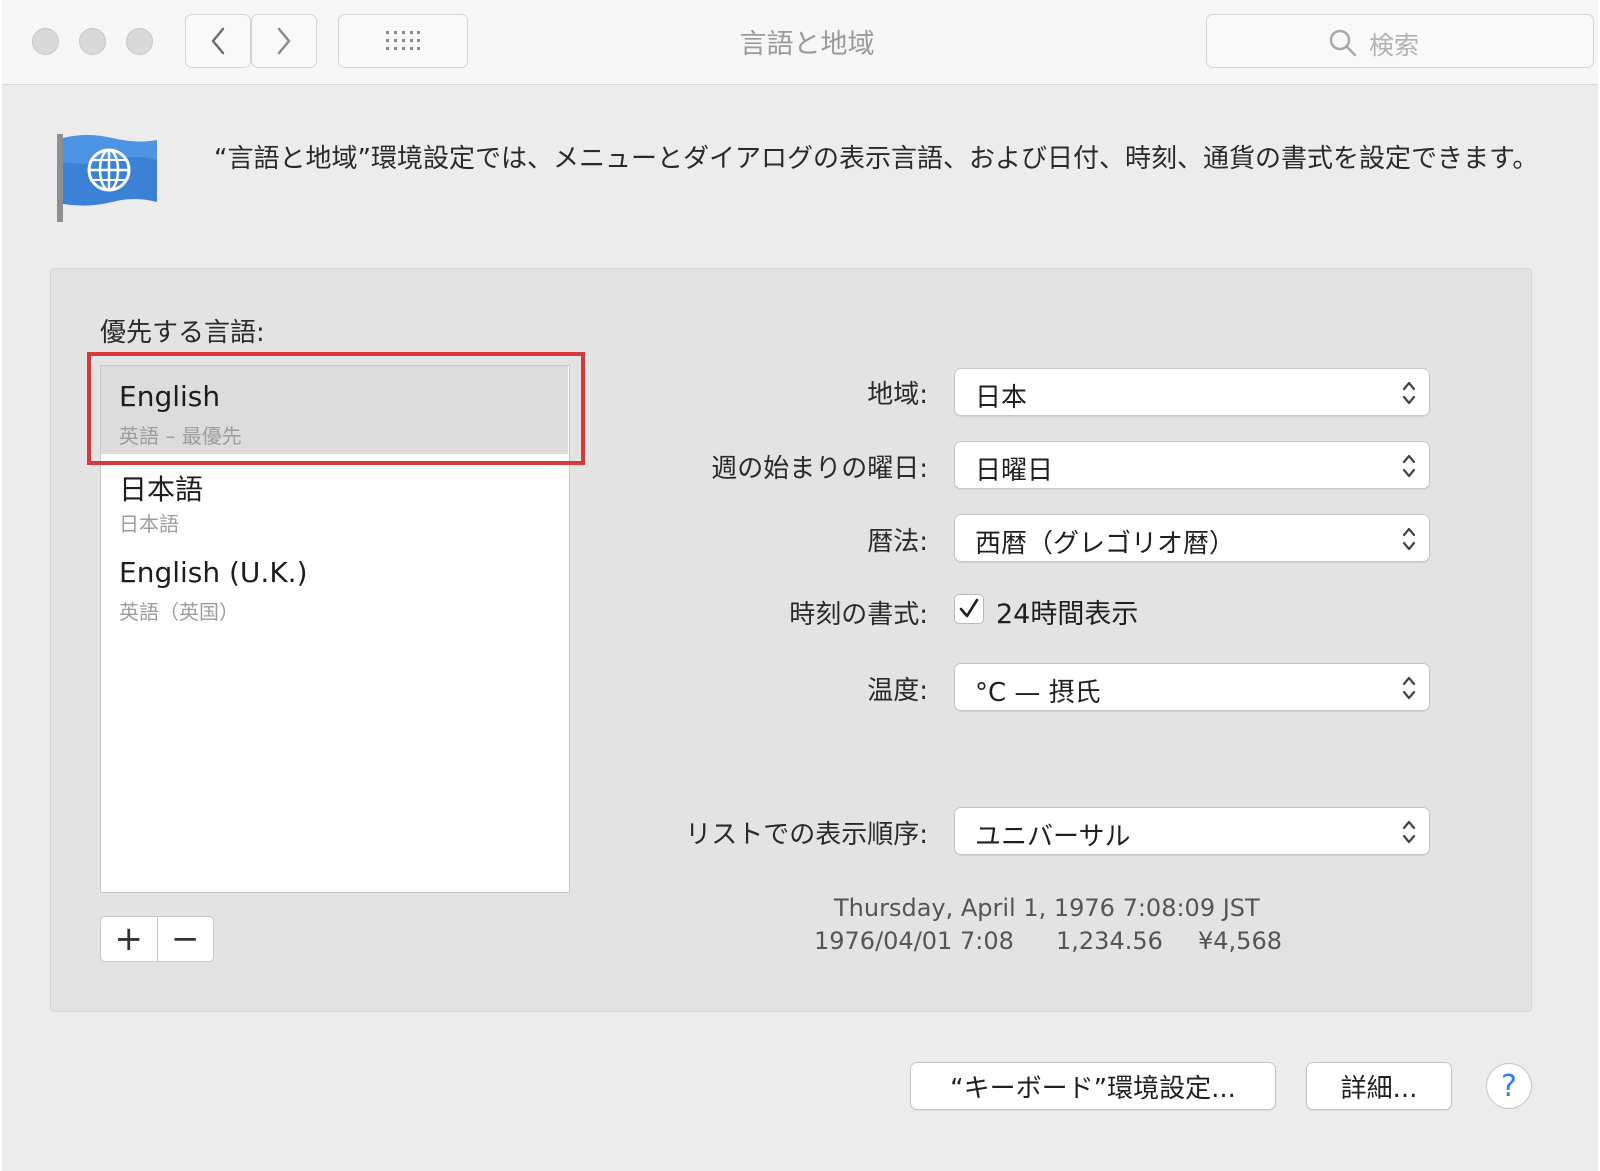 The height and width of the screenshot is (1171, 1600). What do you see at coordinates (1343, 43) in the screenshot?
I see `search-icon` at bounding box center [1343, 43].